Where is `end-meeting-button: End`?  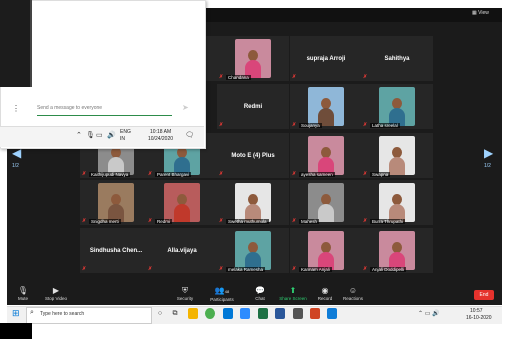
end-meeting-button: End is located at coordinates (484, 295).